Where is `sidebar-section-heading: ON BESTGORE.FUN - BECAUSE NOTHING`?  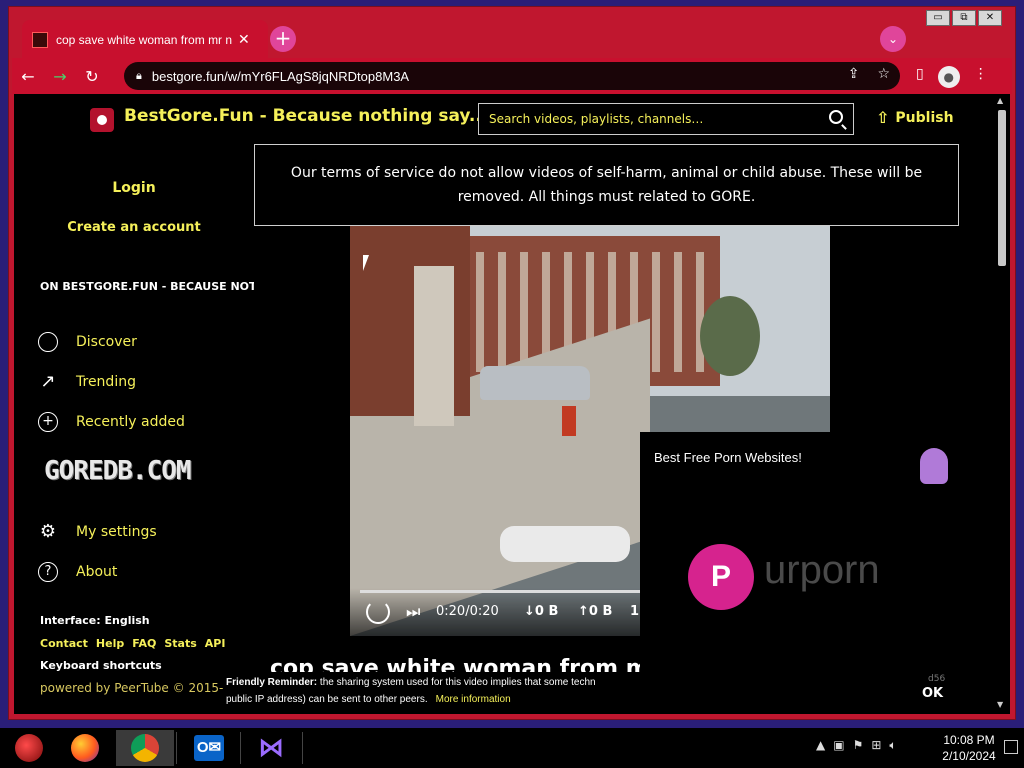 sidebar-section-heading: ON BESTGORE.FUN - BECAUSE NOTHING is located at coordinates (147, 286).